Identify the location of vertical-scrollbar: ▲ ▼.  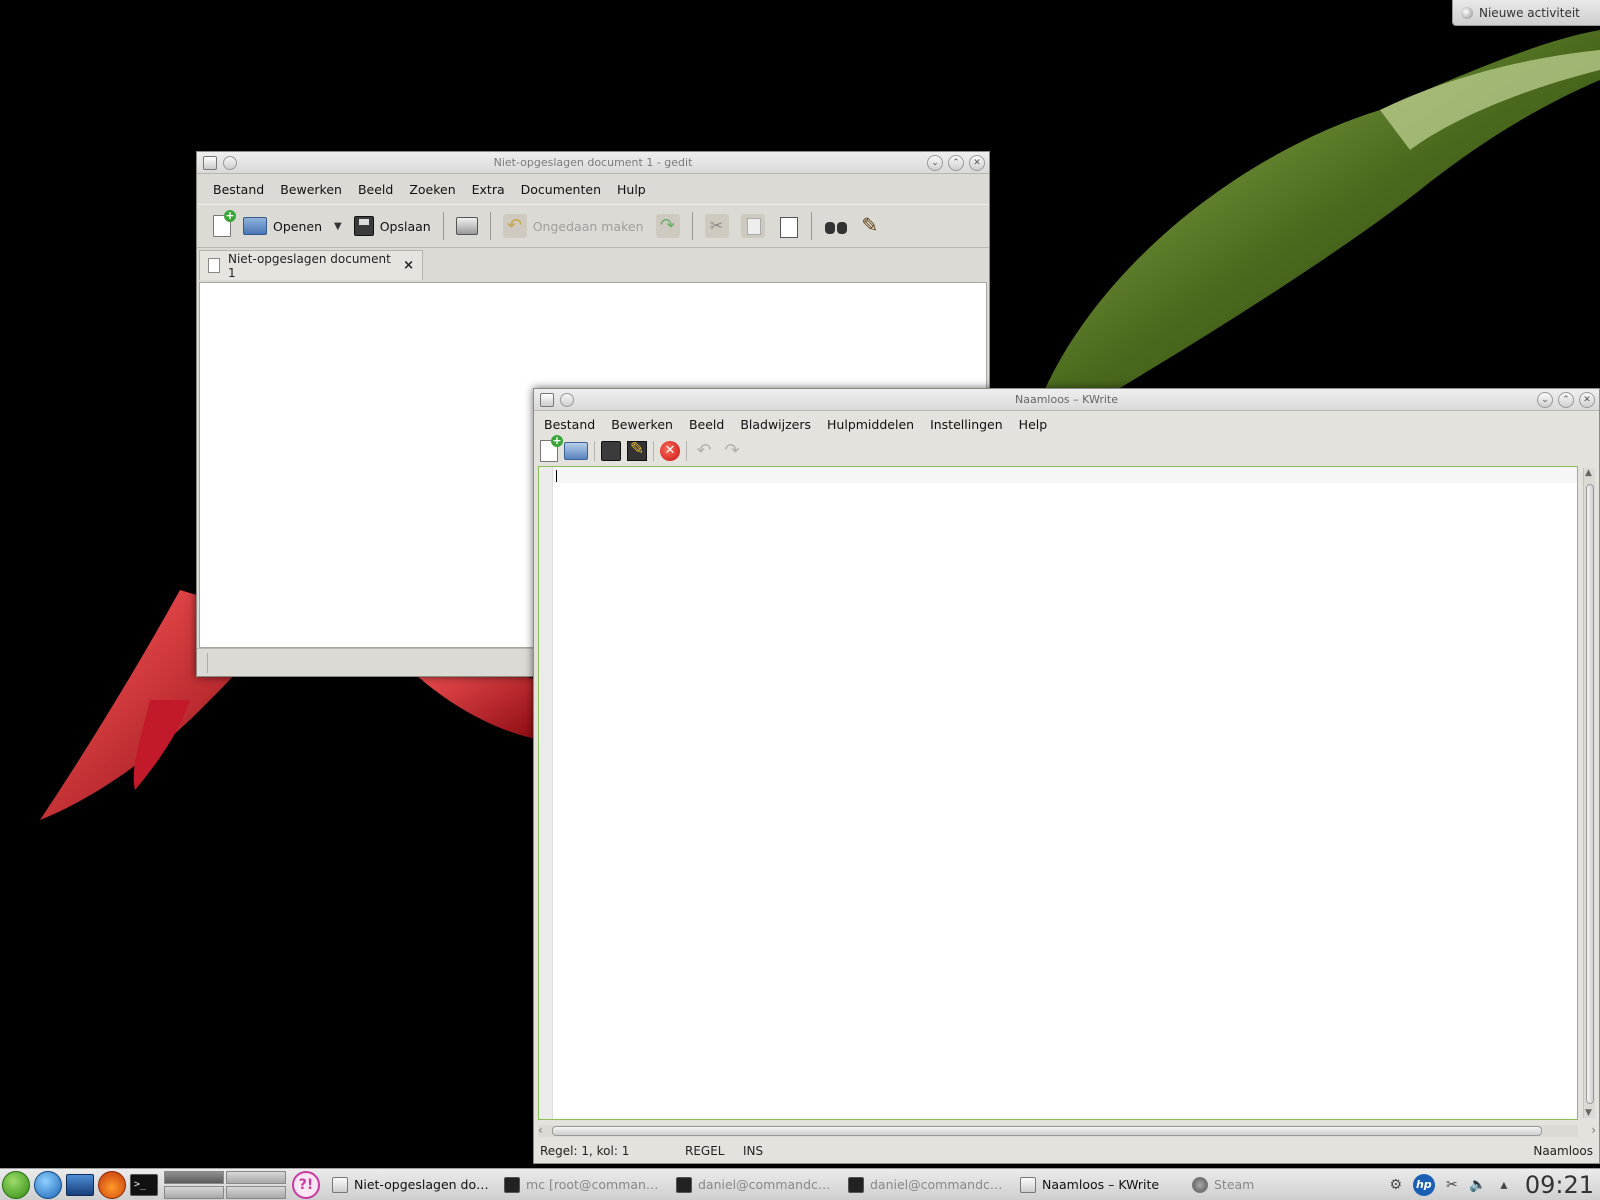
(1589, 793).